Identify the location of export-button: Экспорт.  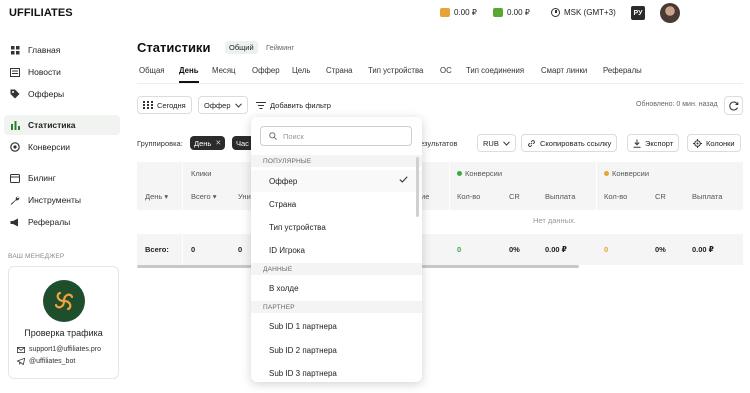
(653, 143).